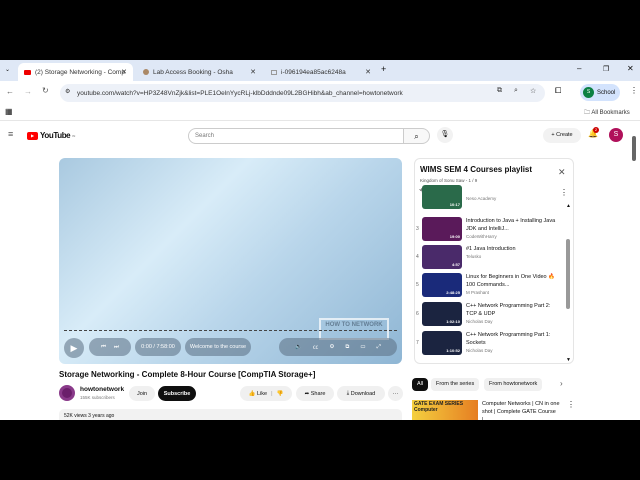  What do you see at coordinates (607, 113) in the screenshot?
I see `all-bookmarks: 🗀 All Bookmarks` at bounding box center [607, 113].